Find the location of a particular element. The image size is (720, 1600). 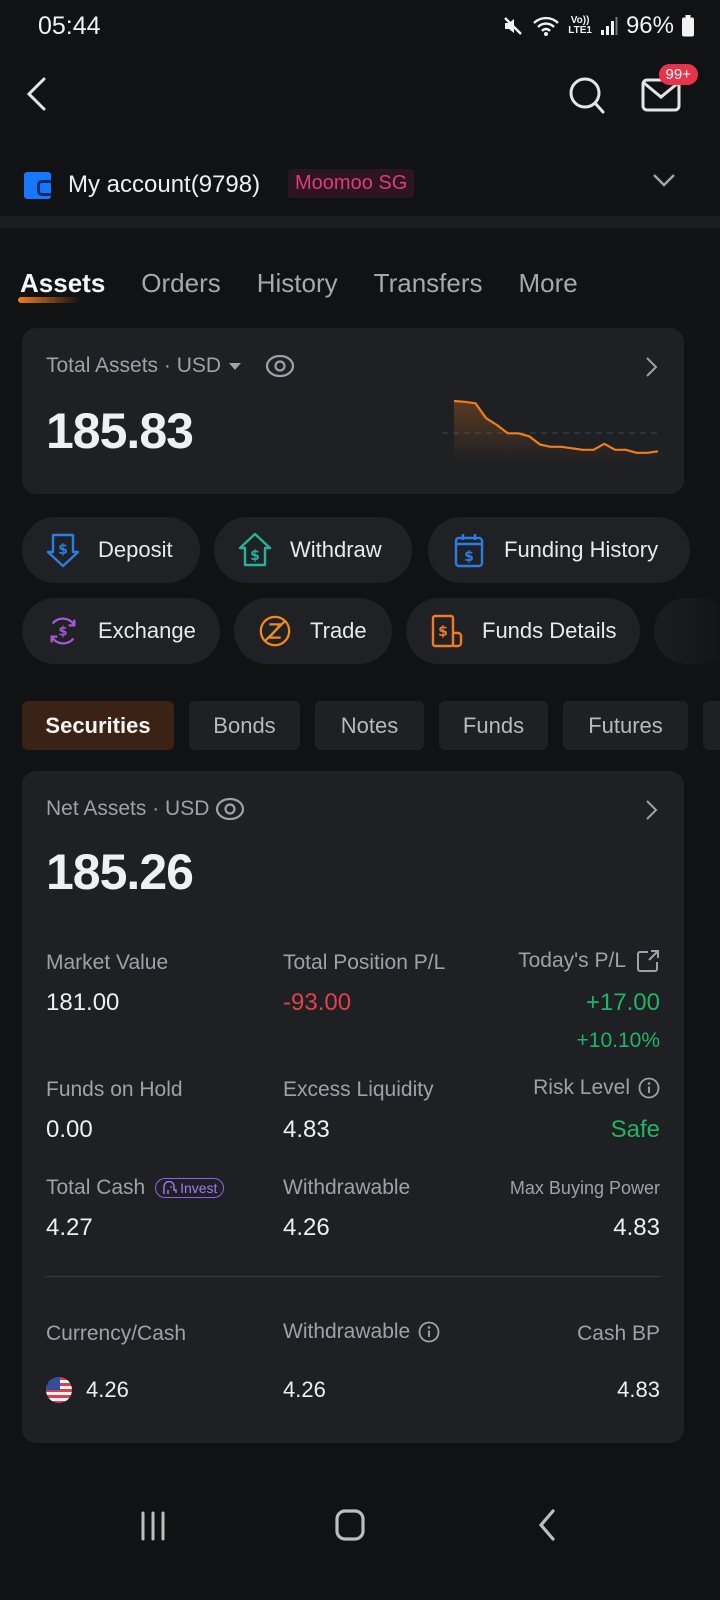

funds-on-hold-value: 0.00 is located at coordinates (69, 1129).